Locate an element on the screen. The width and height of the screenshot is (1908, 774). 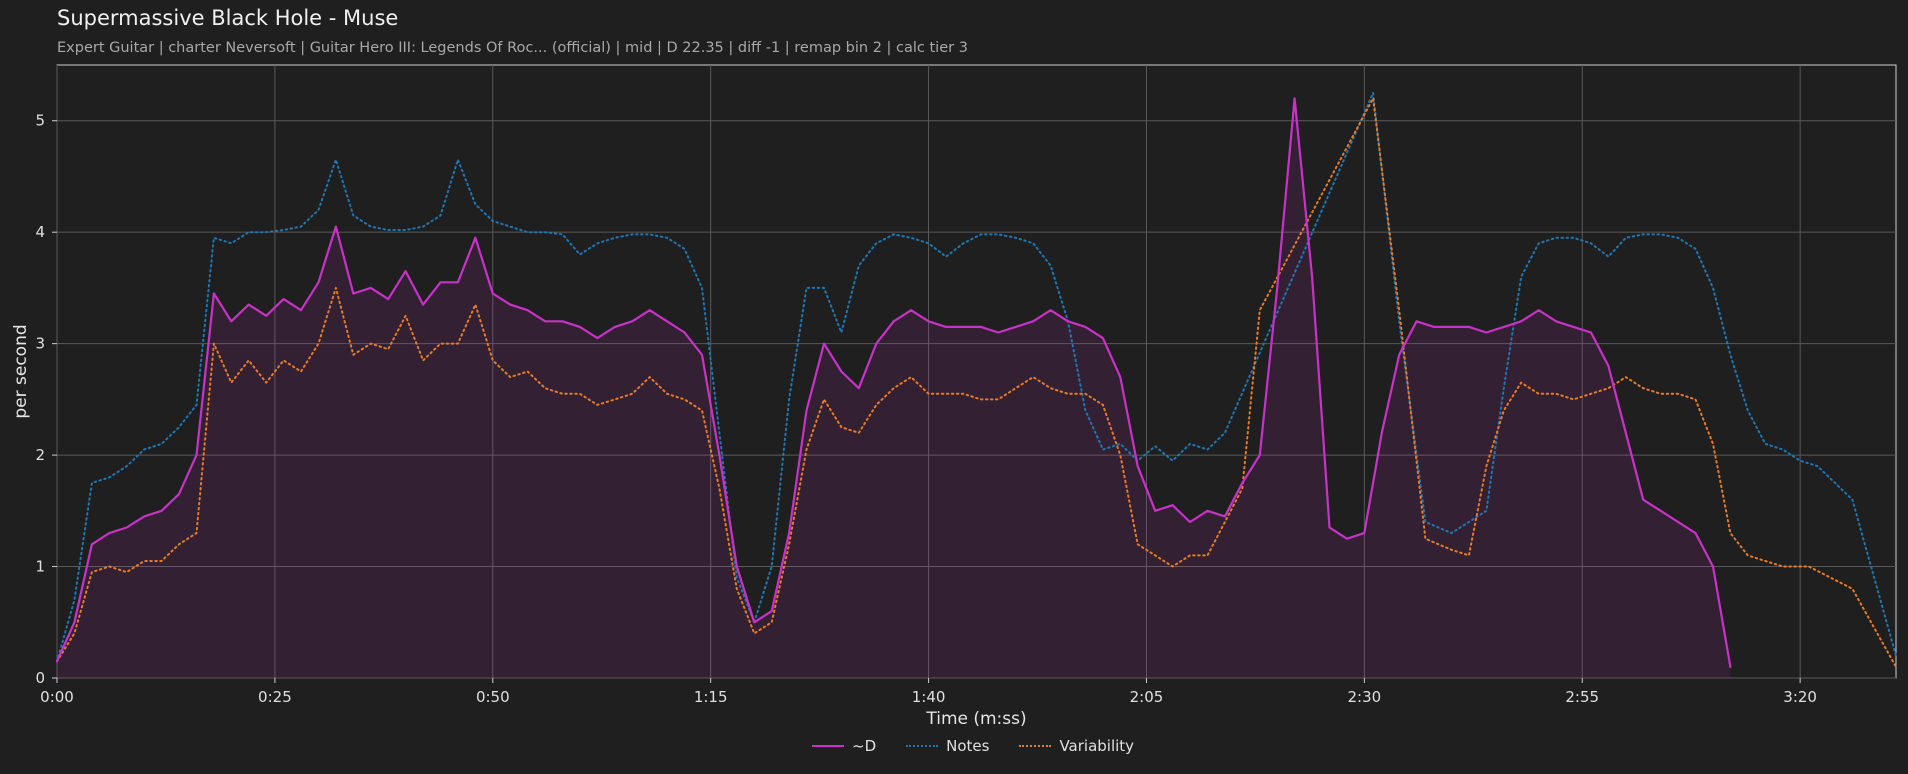
x-tick-label: 1:15 is located at coordinates (711, 697).